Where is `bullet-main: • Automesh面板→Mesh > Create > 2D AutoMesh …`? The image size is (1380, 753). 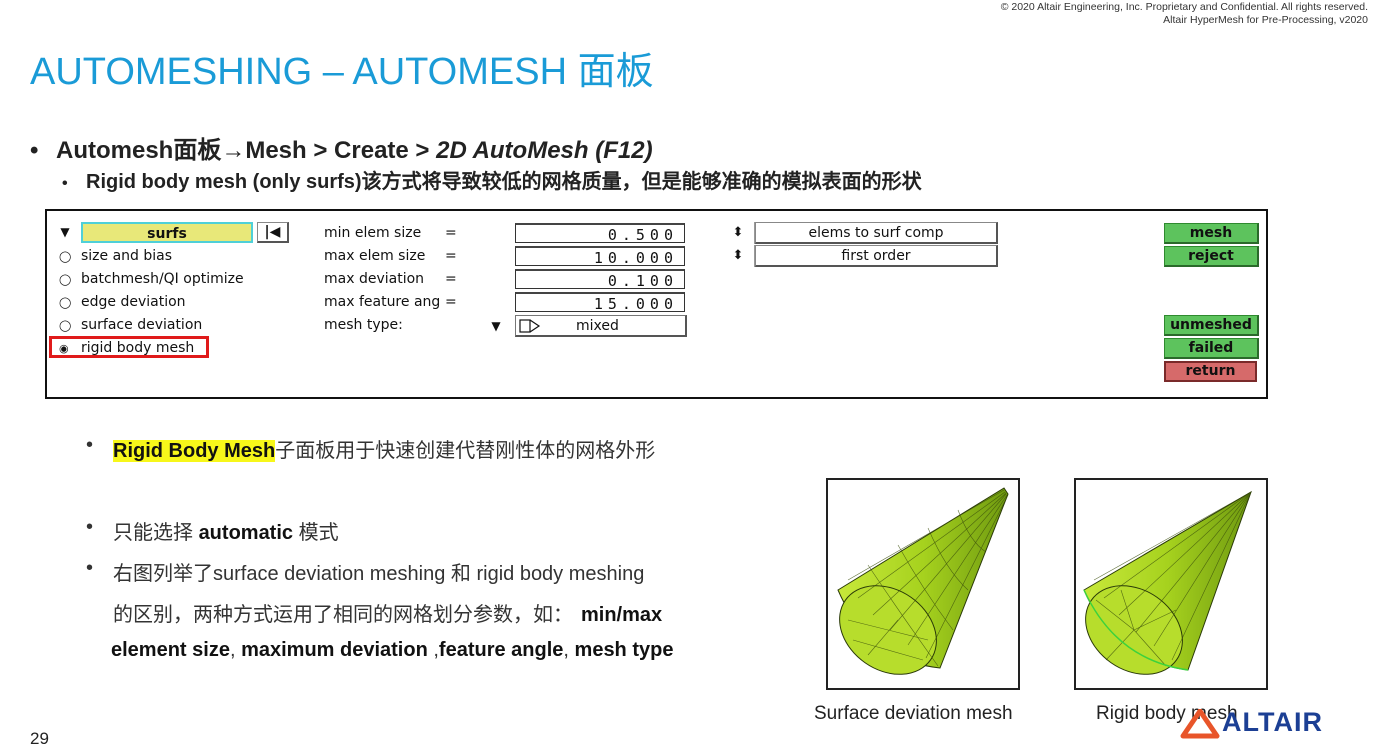
bullet-main: • Automesh面板→Mesh > Create > 2D AutoMesh … is located at coordinates (341, 147).